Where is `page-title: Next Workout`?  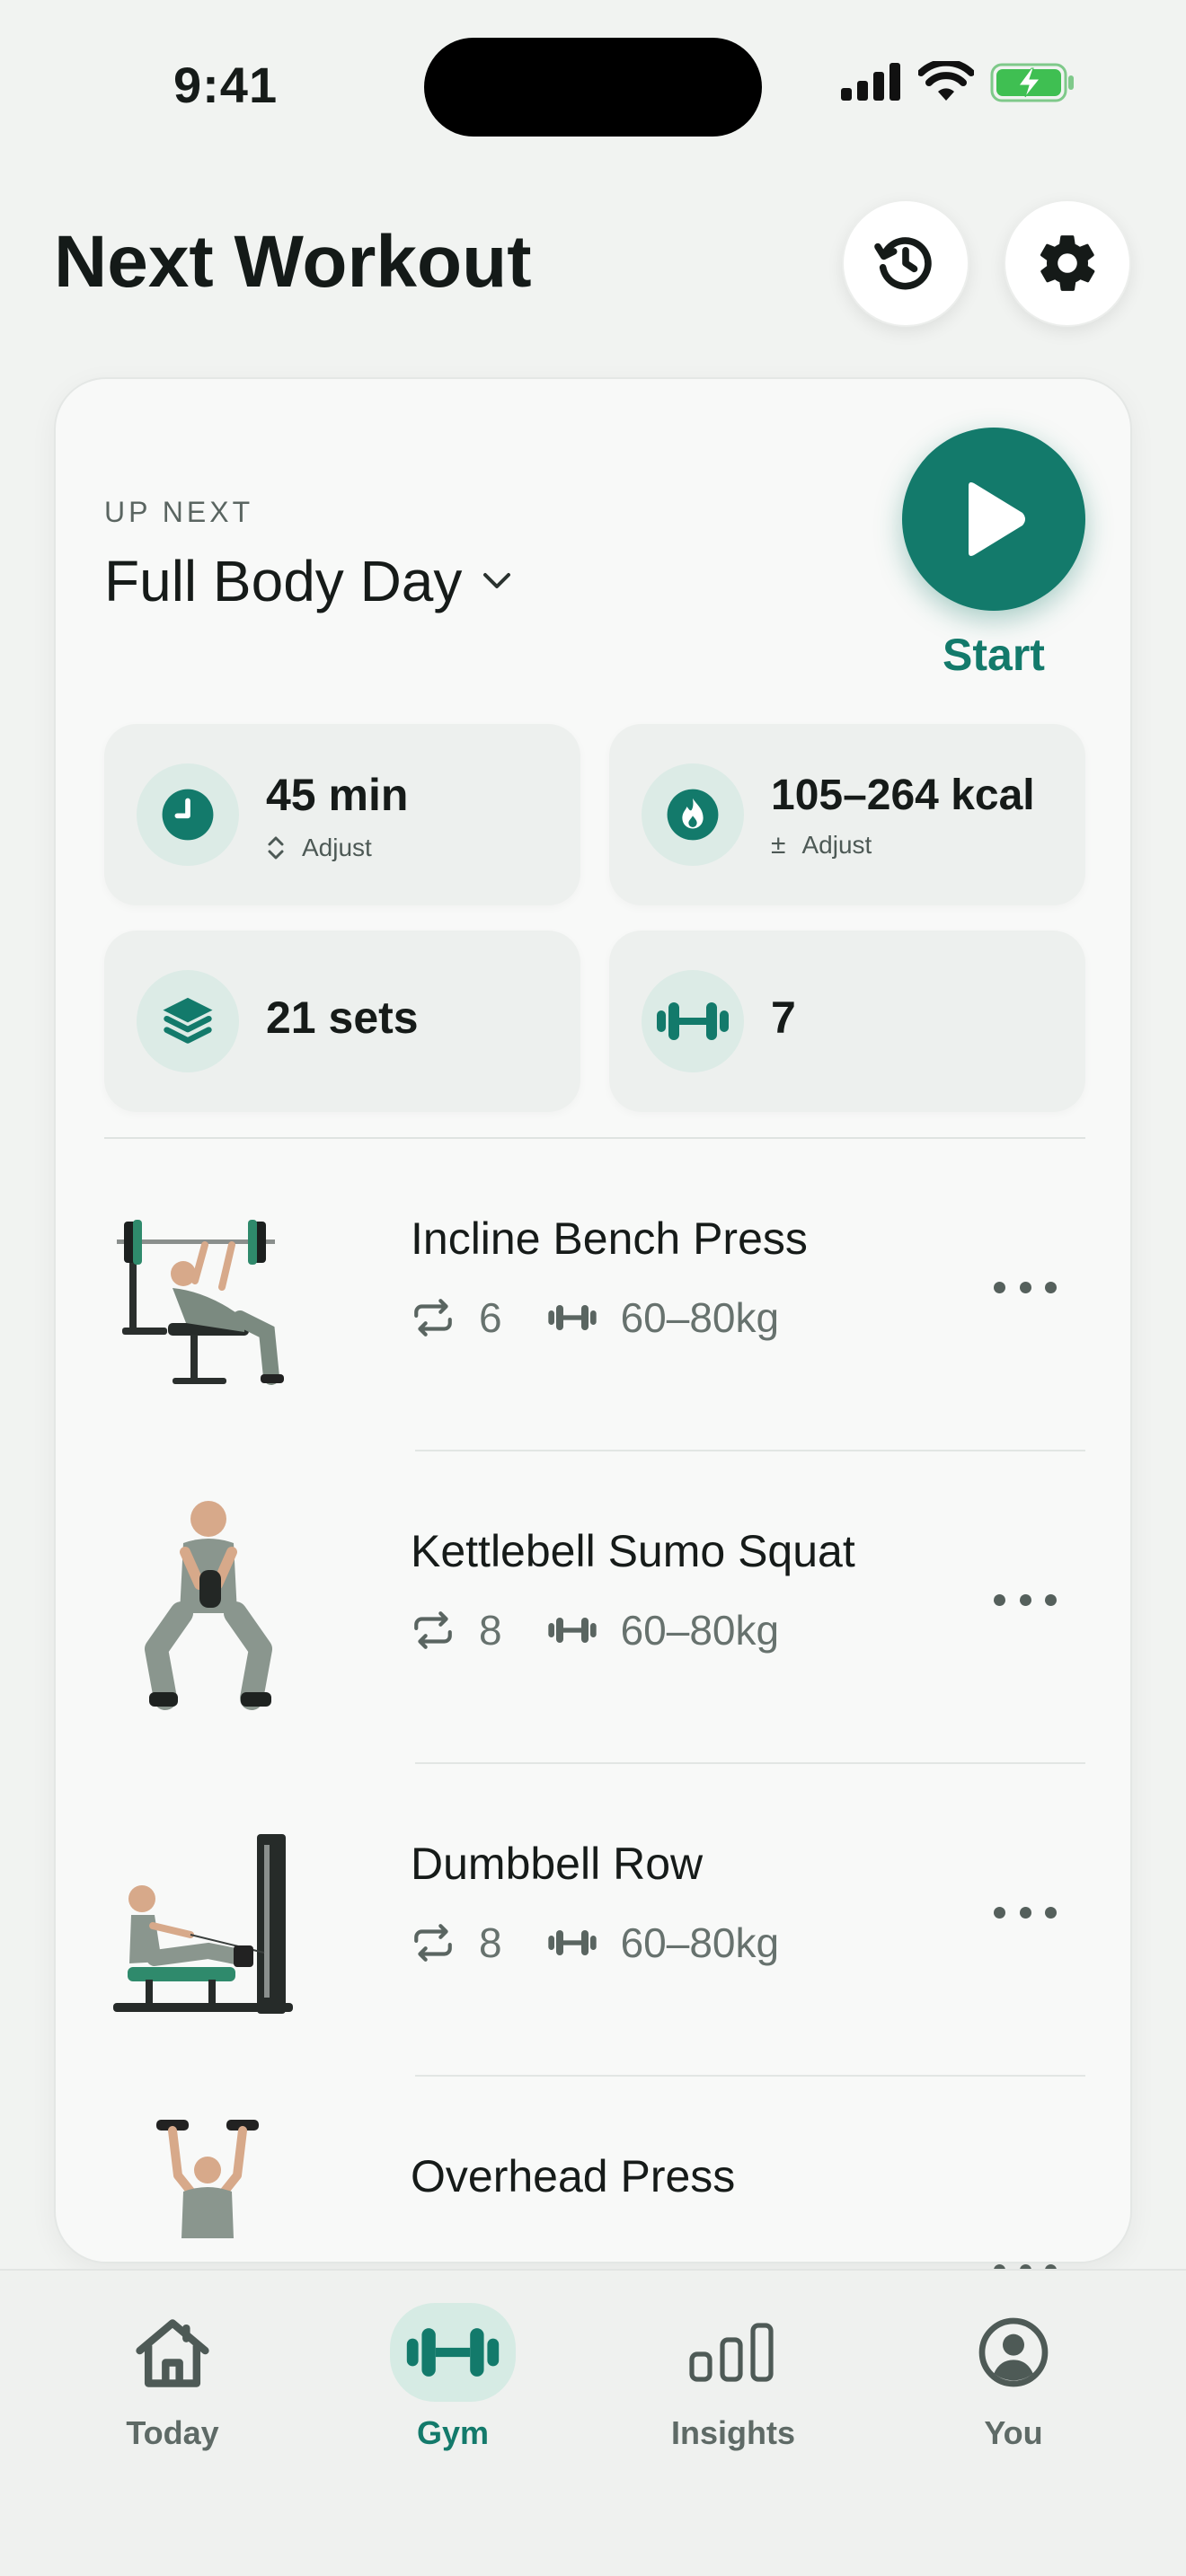 page-title: Next Workout is located at coordinates (293, 262).